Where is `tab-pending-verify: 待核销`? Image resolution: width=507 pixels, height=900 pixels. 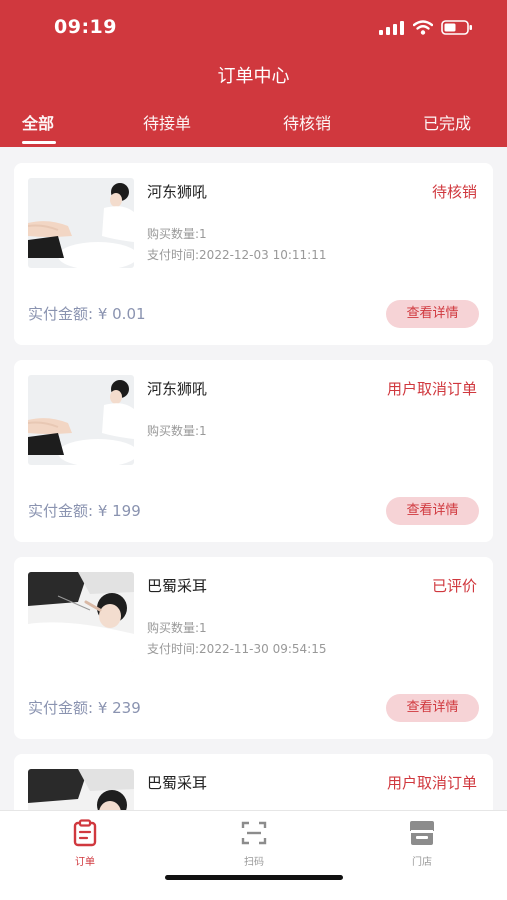
tab-pending-verify: 待核销 is located at coordinates (307, 122).